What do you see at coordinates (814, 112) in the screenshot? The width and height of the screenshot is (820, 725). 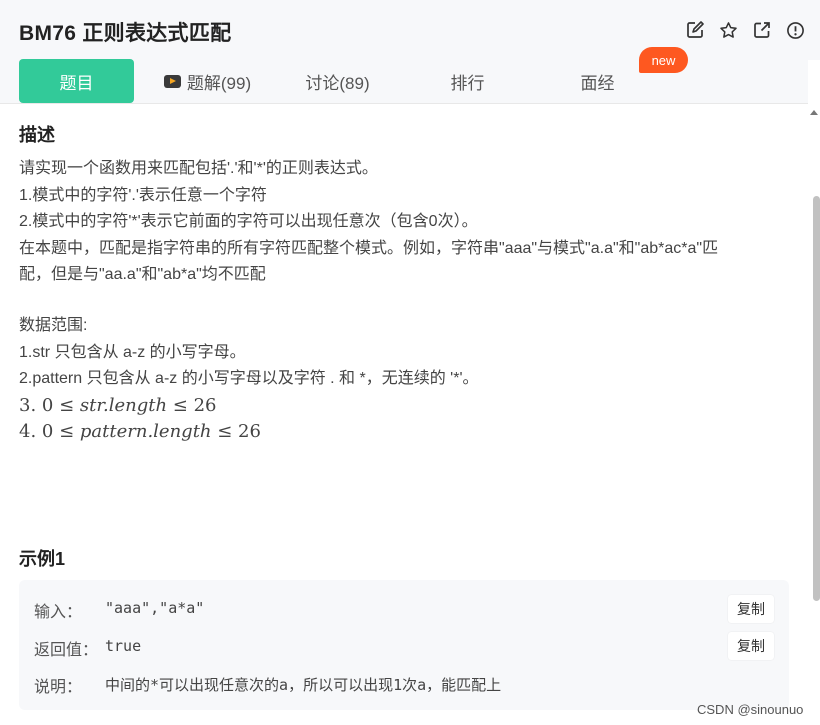 I see `scroll-up-arrow-icon` at bounding box center [814, 112].